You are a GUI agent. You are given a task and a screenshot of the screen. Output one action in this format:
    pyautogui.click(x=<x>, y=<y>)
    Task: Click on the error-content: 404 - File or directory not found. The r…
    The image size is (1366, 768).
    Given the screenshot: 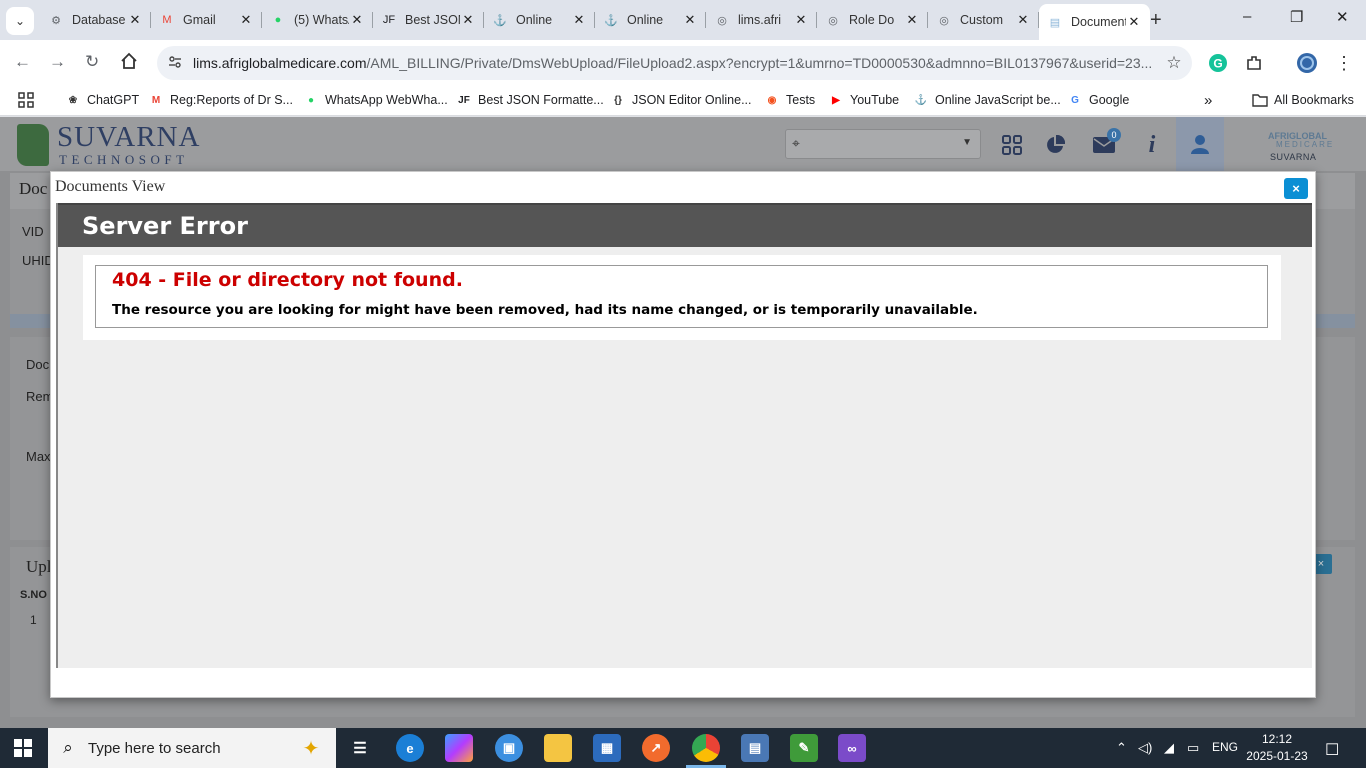 What is the action you would take?
    pyautogui.click(x=682, y=297)
    